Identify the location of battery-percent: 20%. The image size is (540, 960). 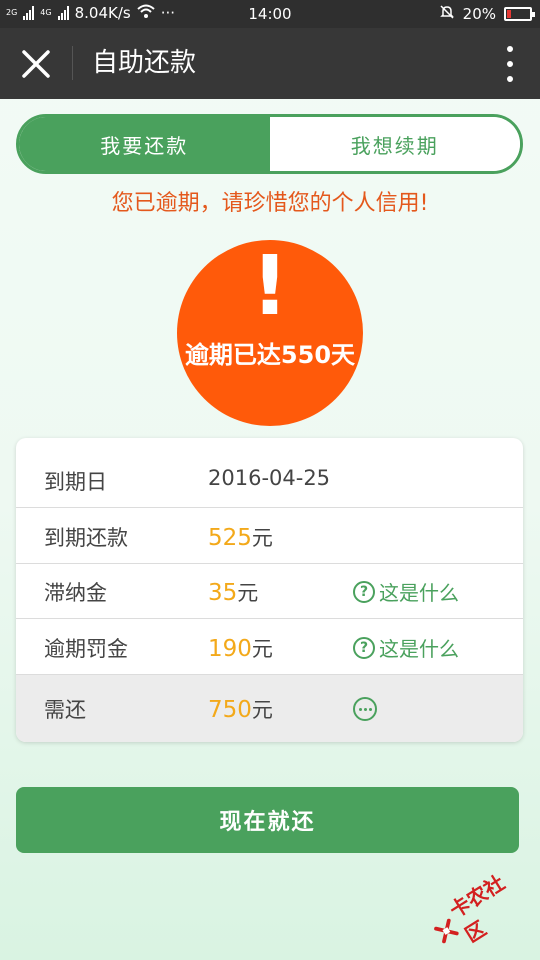
(479, 14).